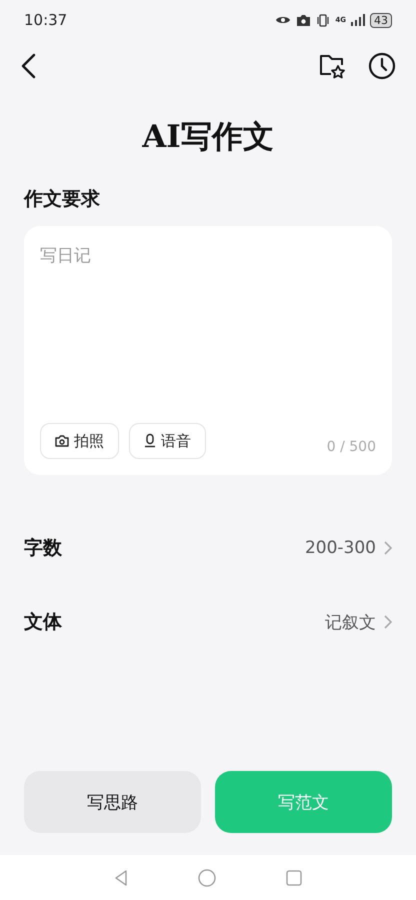 The height and width of the screenshot is (900, 416). What do you see at coordinates (382, 66) in the screenshot?
I see `history-icon` at bounding box center [382, 66].